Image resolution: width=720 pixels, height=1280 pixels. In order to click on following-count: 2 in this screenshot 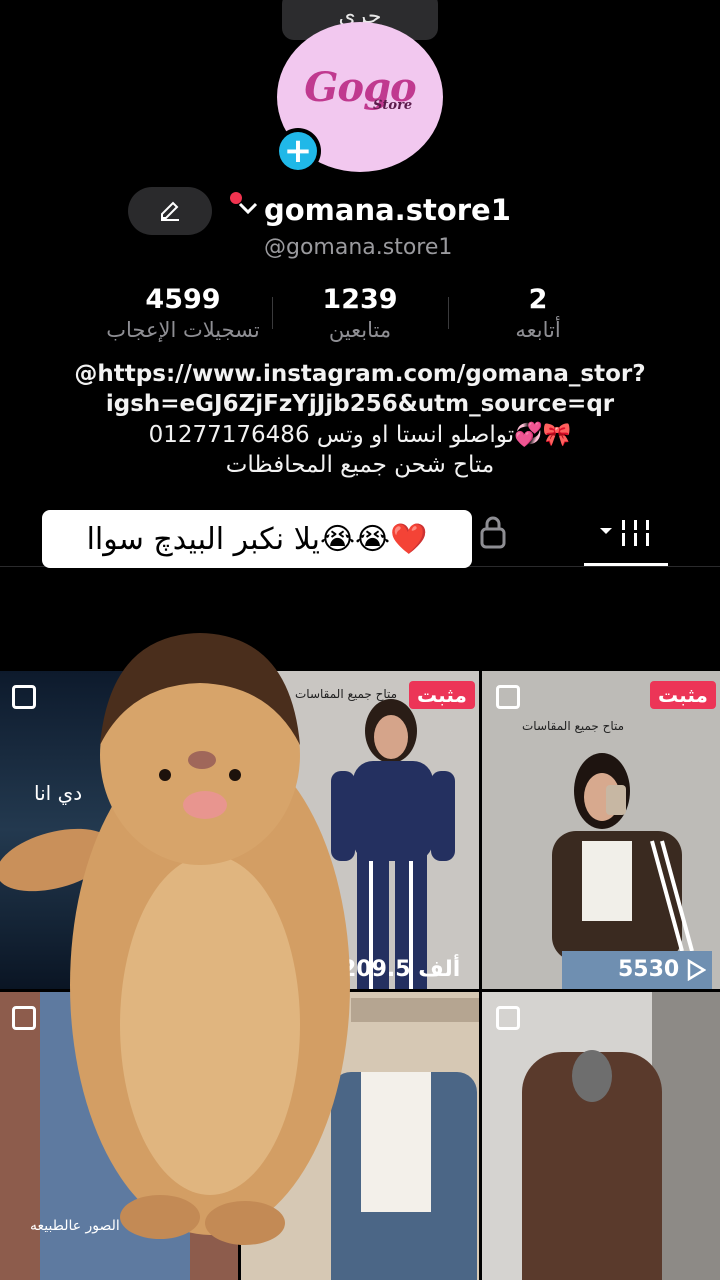, I will do `click(538, 299)`.